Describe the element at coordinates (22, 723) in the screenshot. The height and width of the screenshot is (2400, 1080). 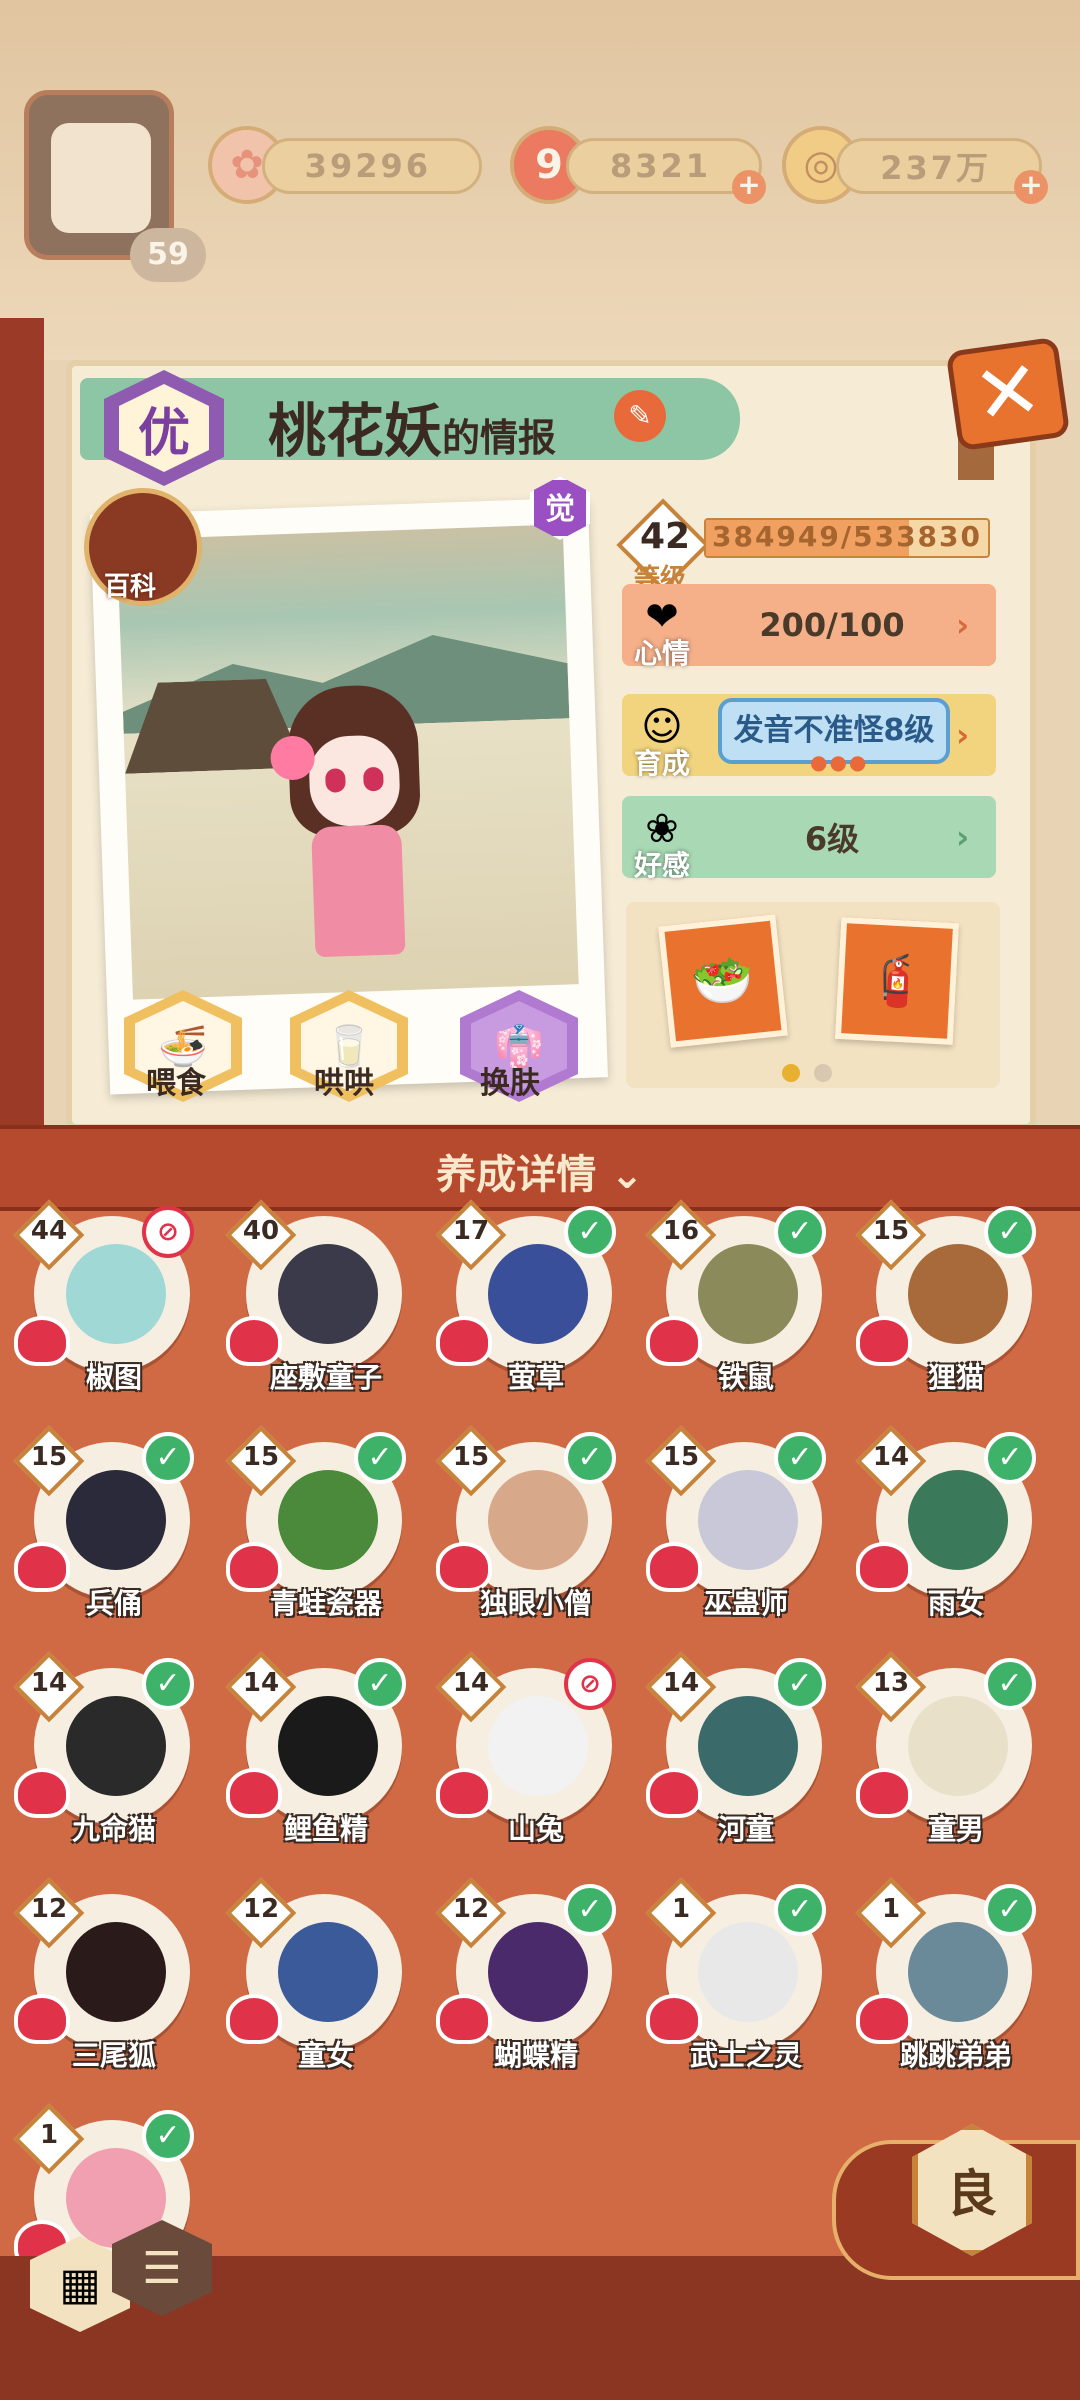
I see `book-spine` at that location.